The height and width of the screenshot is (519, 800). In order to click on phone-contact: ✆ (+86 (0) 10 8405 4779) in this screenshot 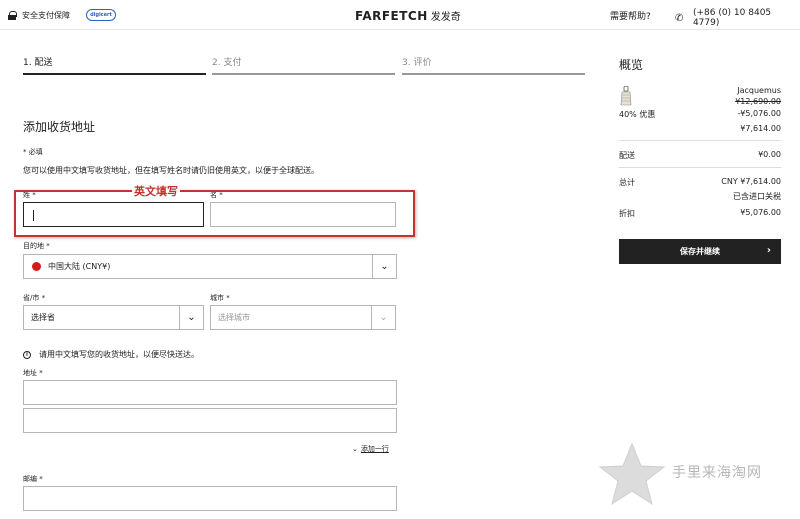, I will do `click(737, 18)`.